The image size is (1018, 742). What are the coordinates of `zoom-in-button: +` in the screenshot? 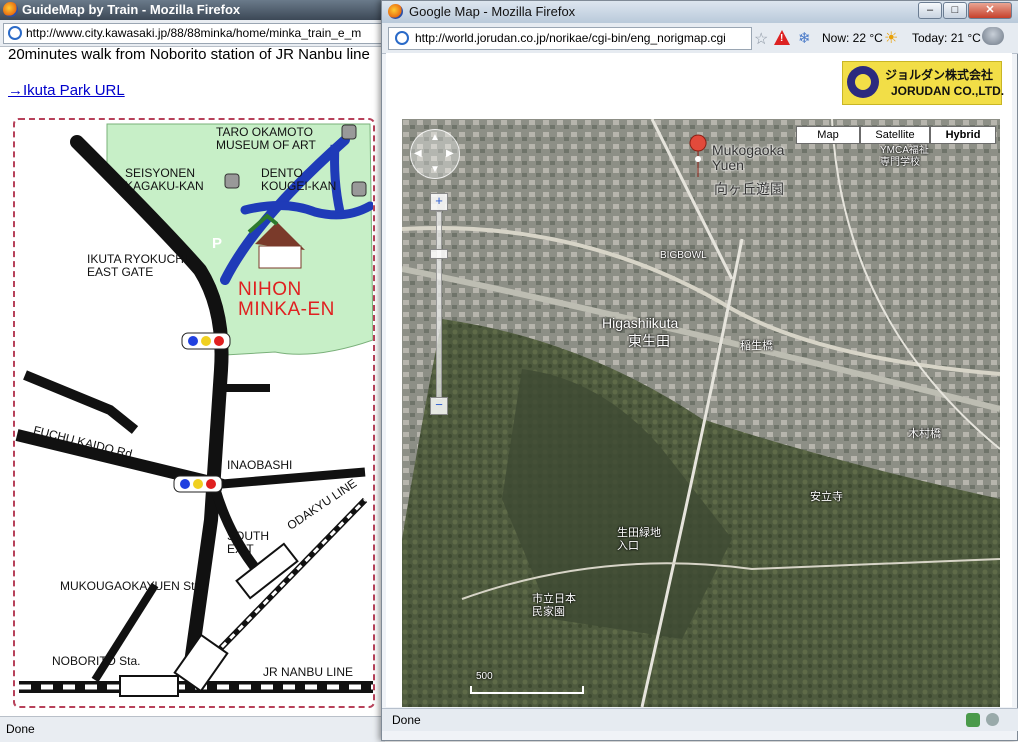 It's located at (439, 202).